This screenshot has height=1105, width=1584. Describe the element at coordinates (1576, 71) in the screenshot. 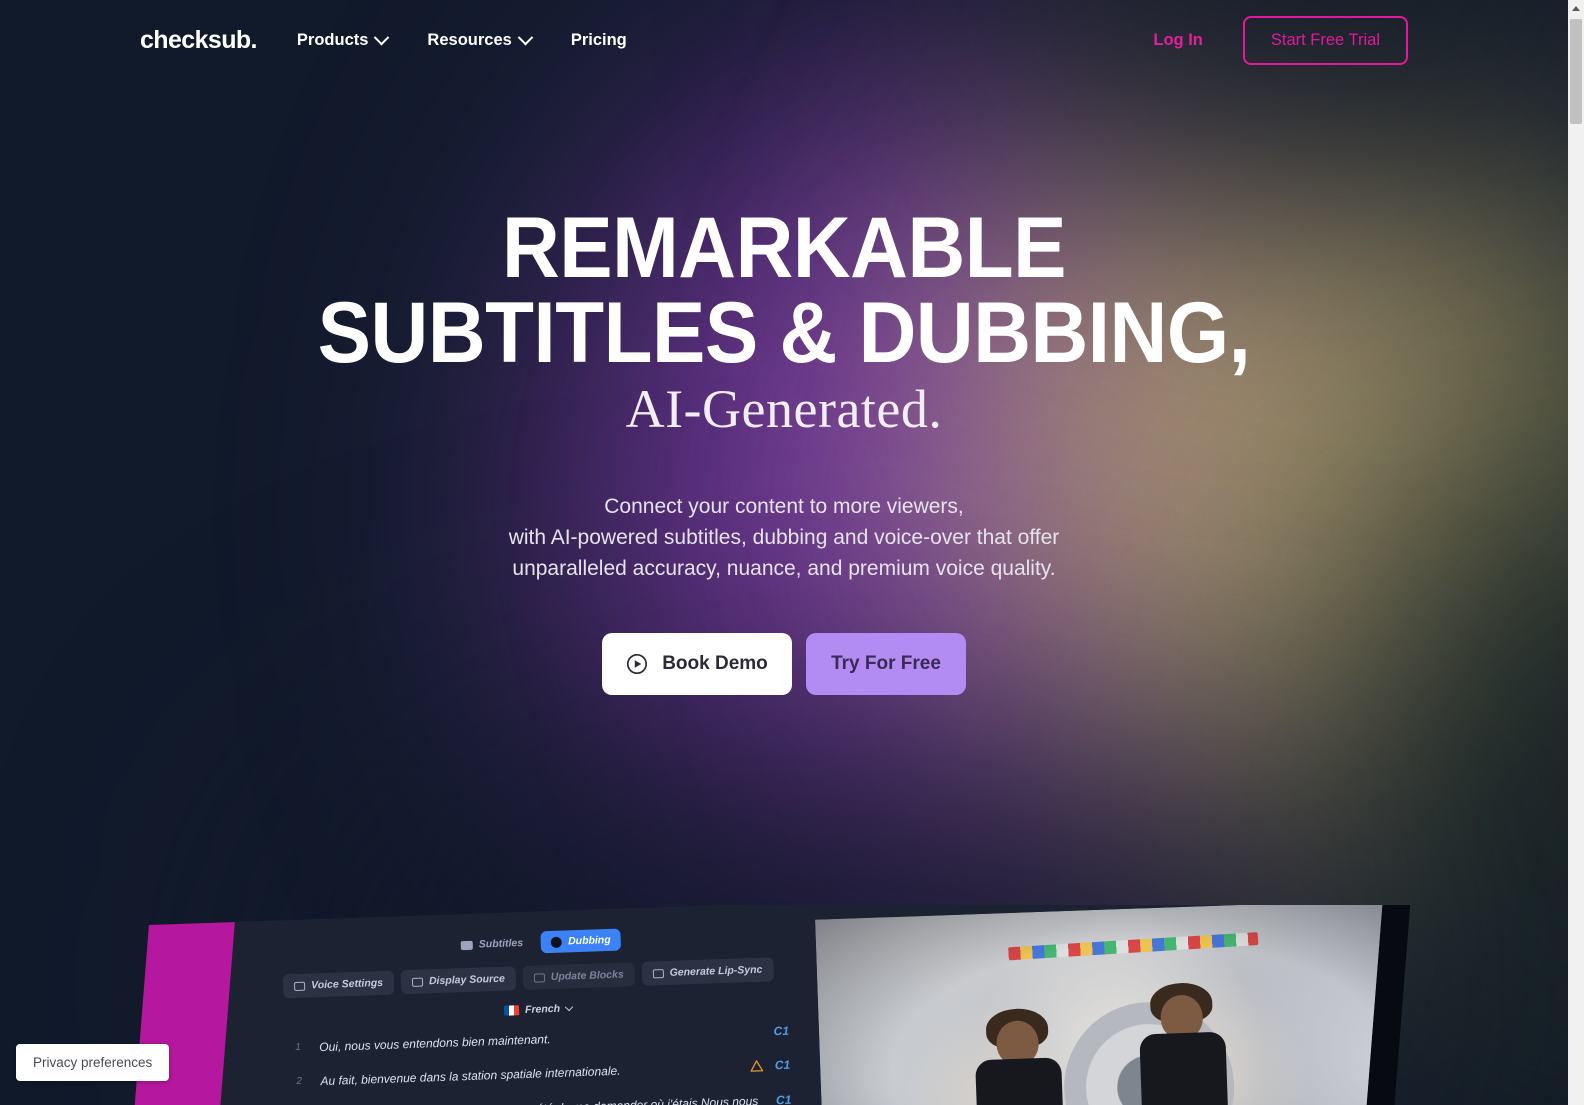

I see `scrollbar-thumb` at that location.